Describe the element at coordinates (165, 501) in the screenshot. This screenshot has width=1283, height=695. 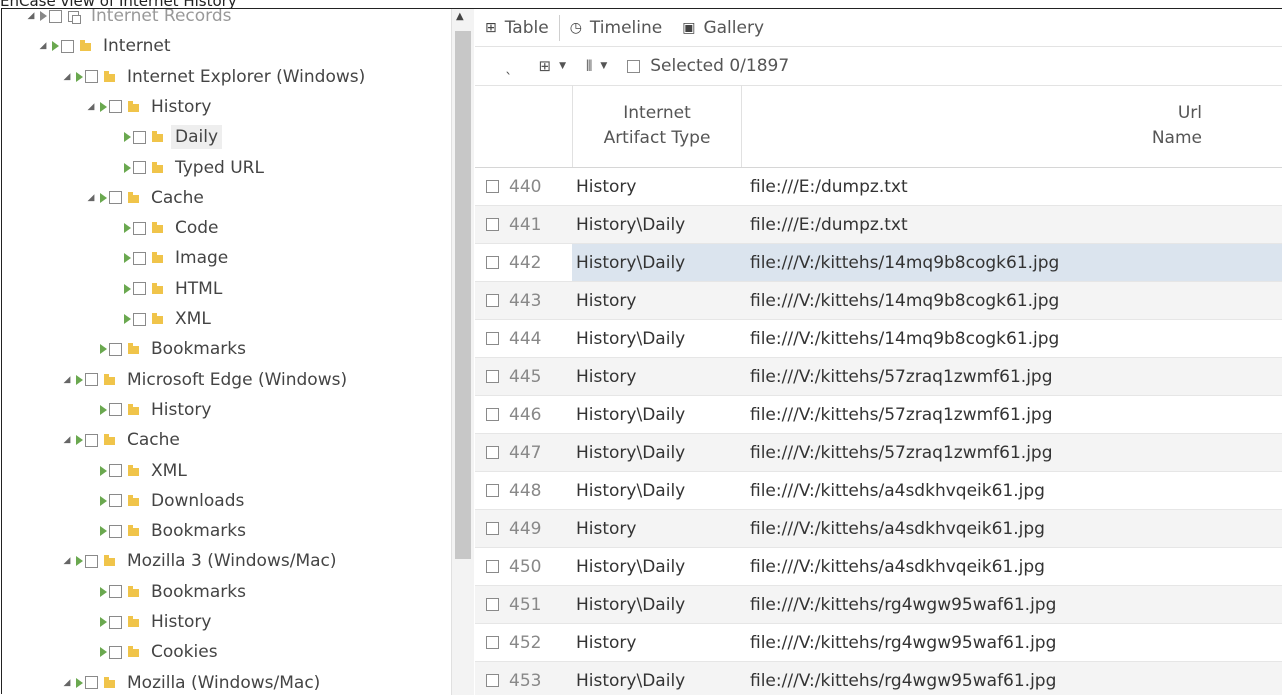
I see `tree-item: Downloads` at that location.